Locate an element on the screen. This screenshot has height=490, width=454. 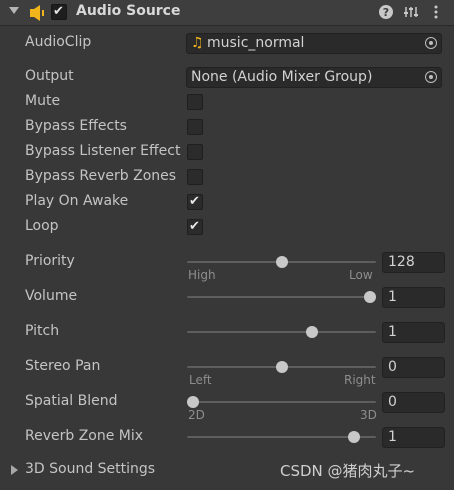
mute-label: Mute is located at coordinates (43, 101).